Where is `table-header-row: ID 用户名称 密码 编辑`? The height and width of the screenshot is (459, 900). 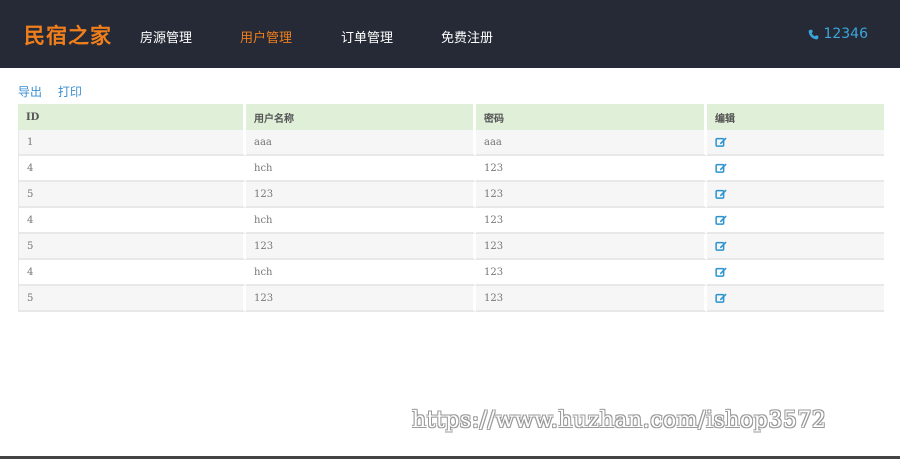 table-header-row: ID 用户名称 密码 编辑 is located at coordinates (451, 117).